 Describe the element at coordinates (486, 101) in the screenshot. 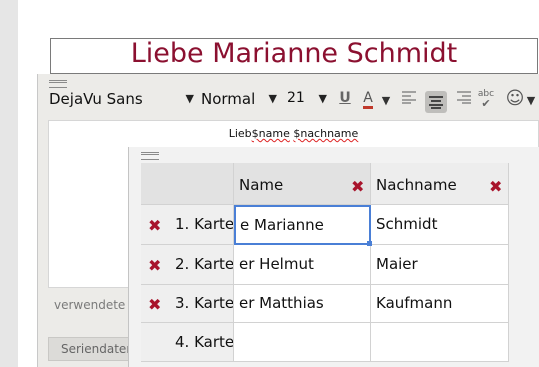

I see `spellcheck-icon: abc ✔` at that location.